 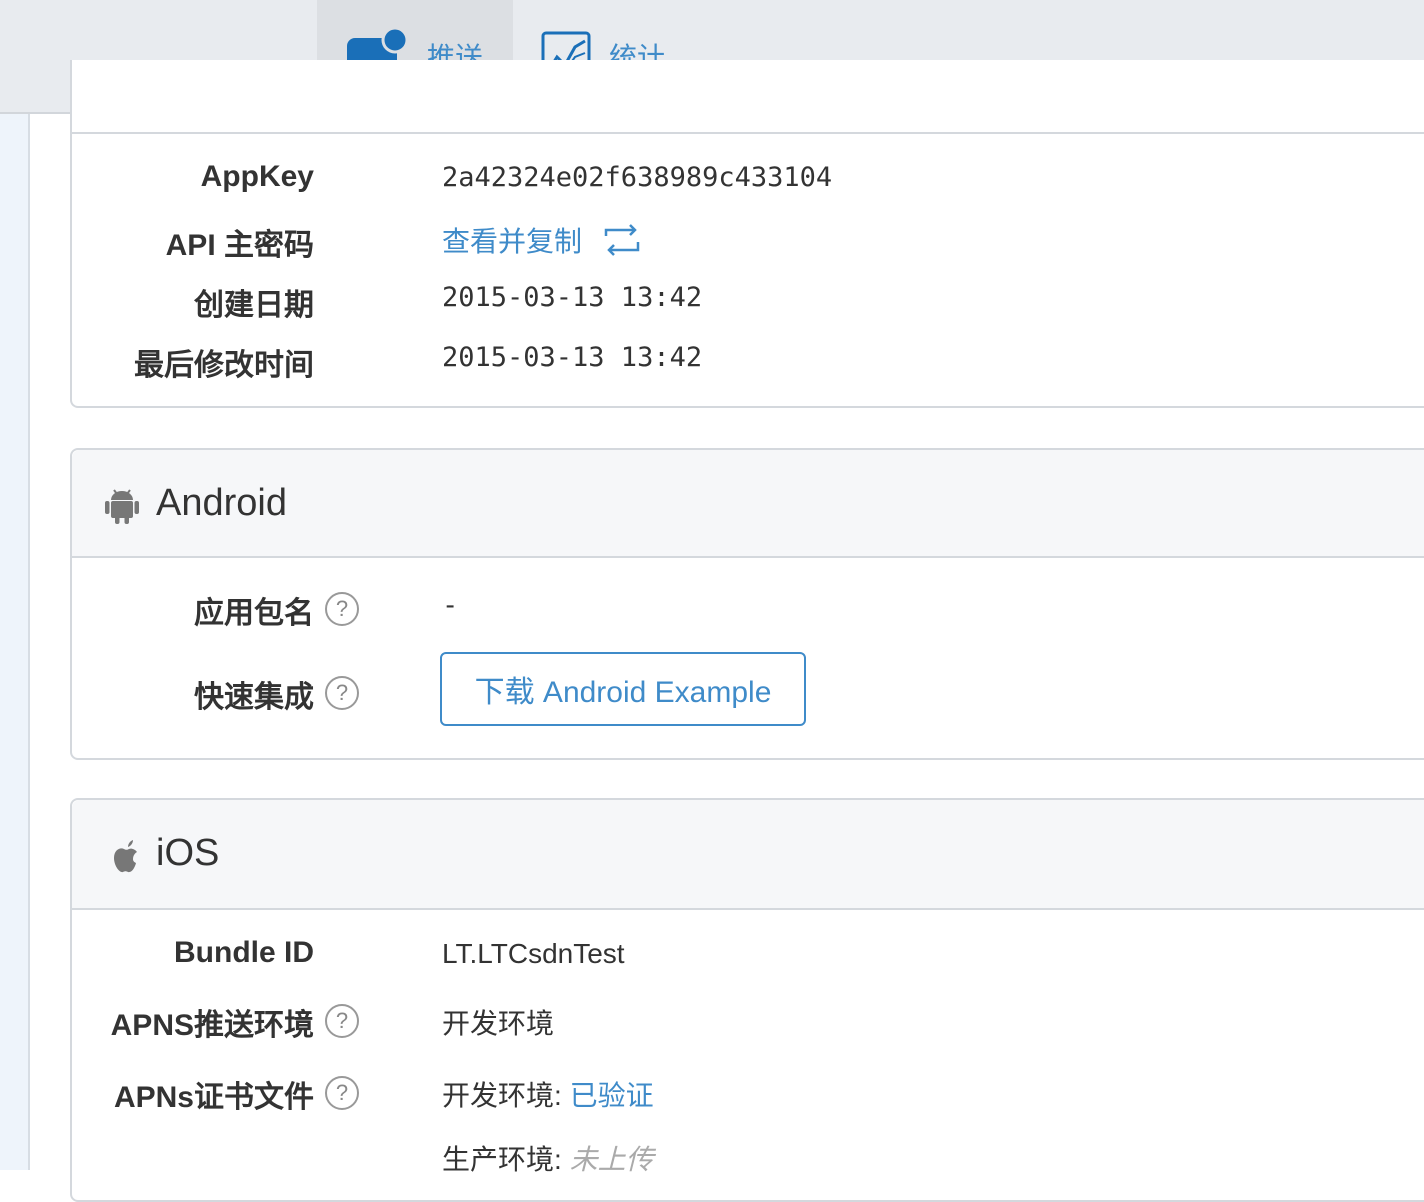 What do you see at coordinates (512, 240) in the screenshot?
I see `view-copy-secret-link: 查看并复制` at bounding box center [512, 240].